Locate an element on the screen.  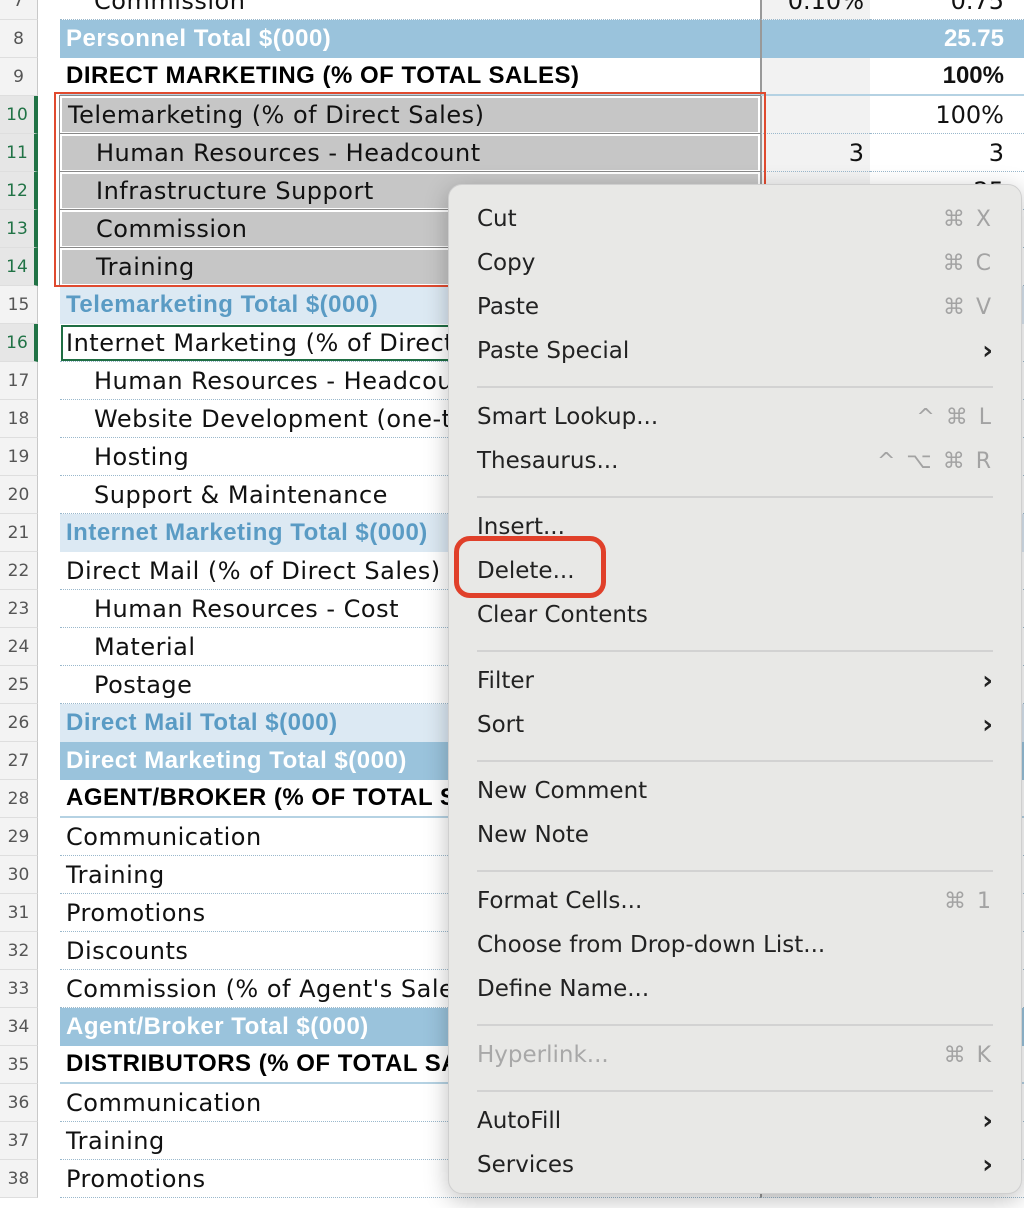
row-header: 10 is located at coordinates (19, 115).